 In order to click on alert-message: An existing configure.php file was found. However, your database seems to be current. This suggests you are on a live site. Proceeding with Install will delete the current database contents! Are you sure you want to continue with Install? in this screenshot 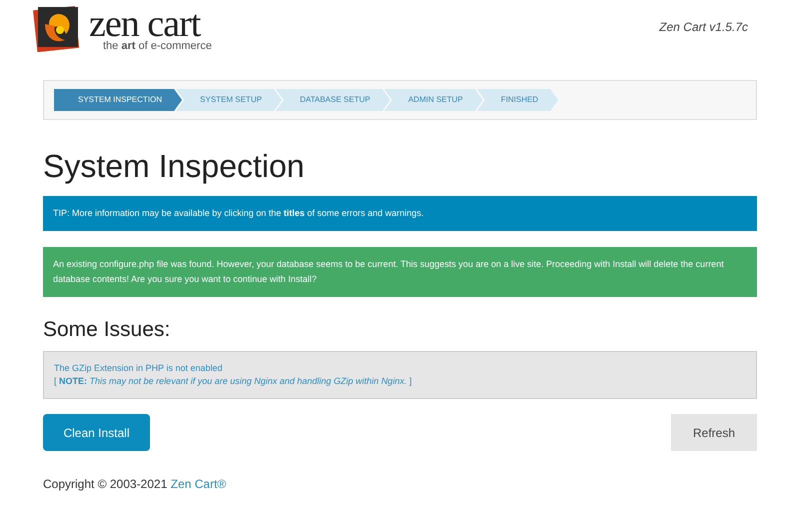, I will do `click(400, 272)`.